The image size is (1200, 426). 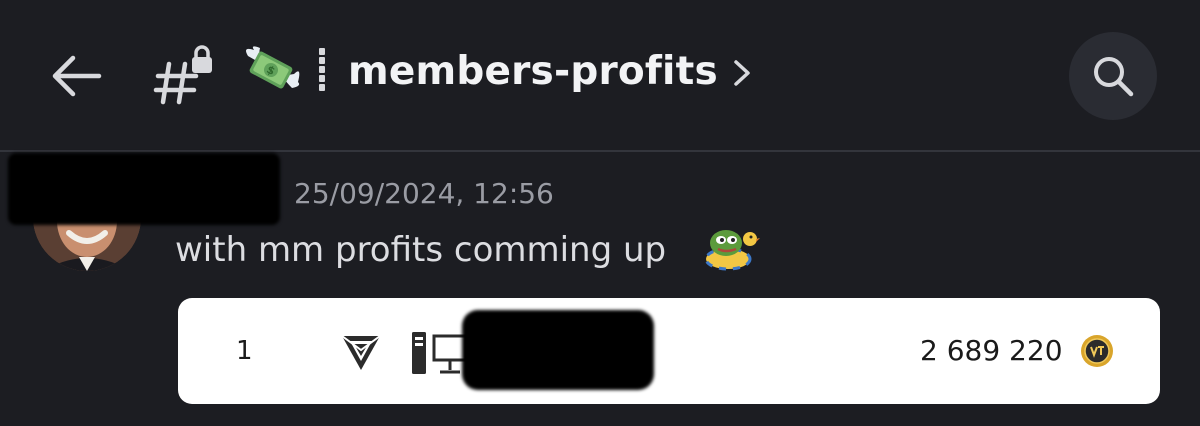 What do you see at coordinates (421, 250) in the screenshot?
I see `message-text: with mm profits comming up` at bounding box center [421, 250].